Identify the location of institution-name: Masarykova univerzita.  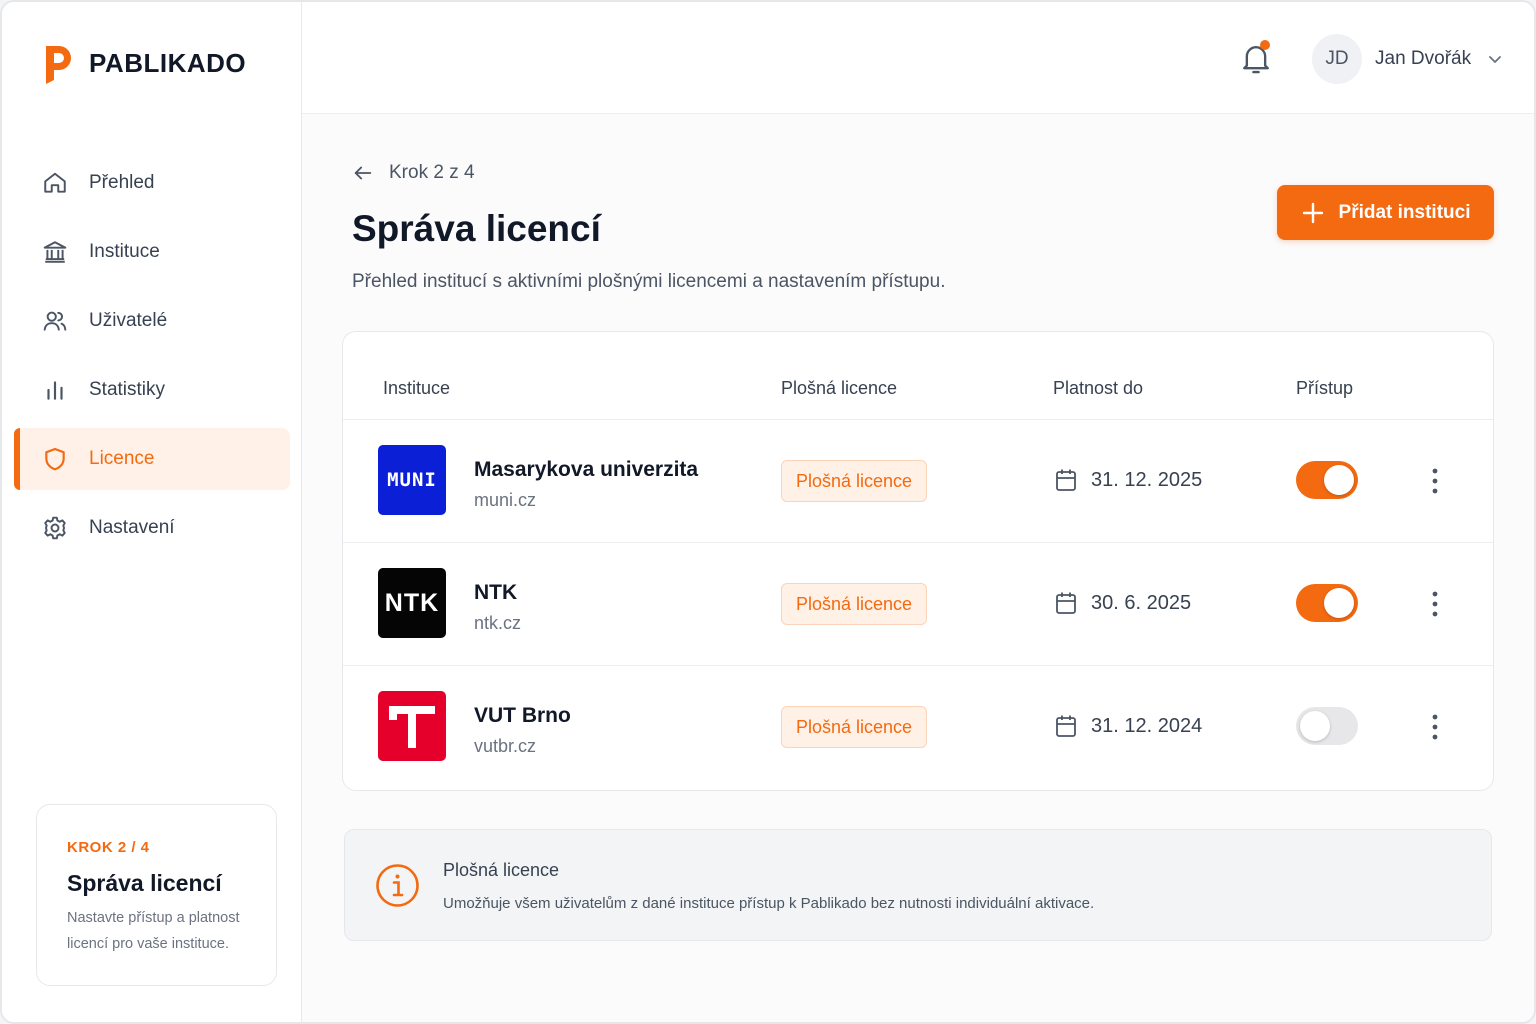
(586, 469).